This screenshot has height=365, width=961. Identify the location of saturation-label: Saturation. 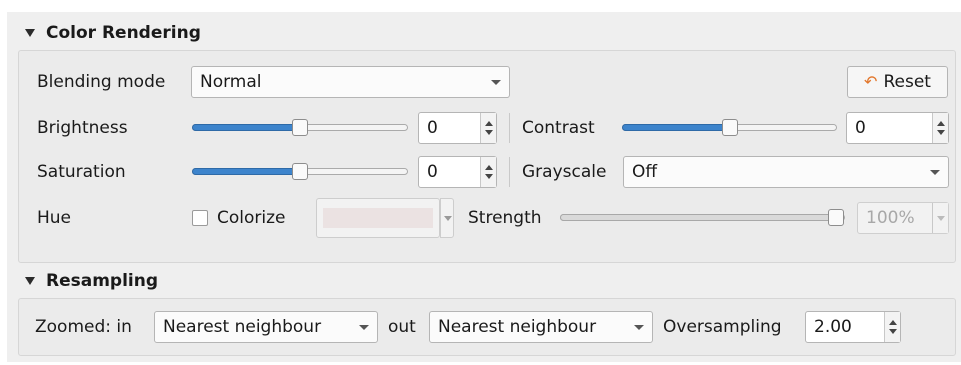
(81, 172).